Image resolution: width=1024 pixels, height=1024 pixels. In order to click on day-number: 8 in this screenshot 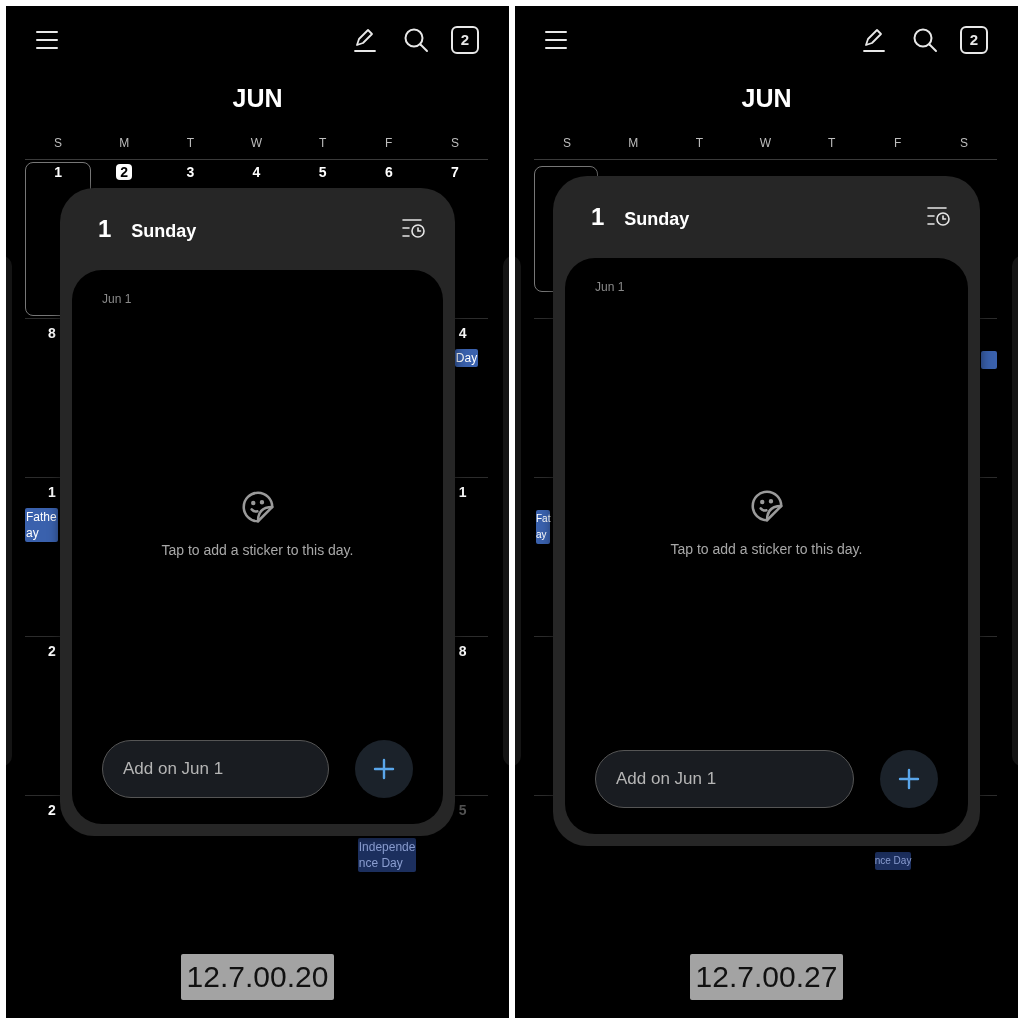, I will do `click(471, 651)`.